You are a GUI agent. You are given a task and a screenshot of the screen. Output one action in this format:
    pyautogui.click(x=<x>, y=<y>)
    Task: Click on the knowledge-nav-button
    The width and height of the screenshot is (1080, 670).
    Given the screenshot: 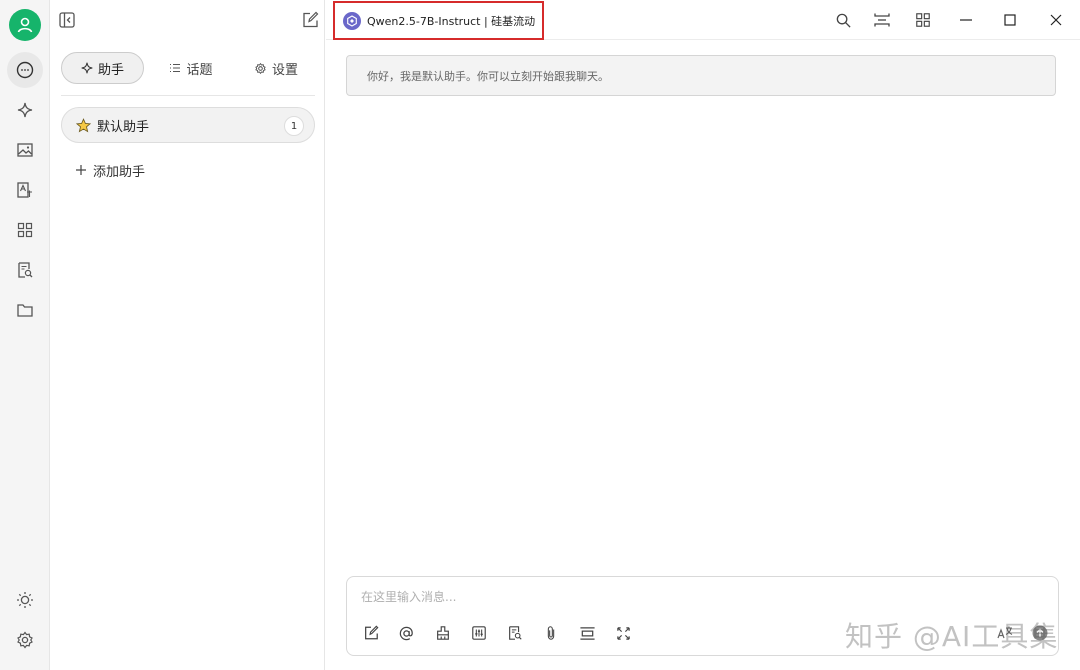 What is the action you would take?
    pyautogui.click(x=25, y=270)
    